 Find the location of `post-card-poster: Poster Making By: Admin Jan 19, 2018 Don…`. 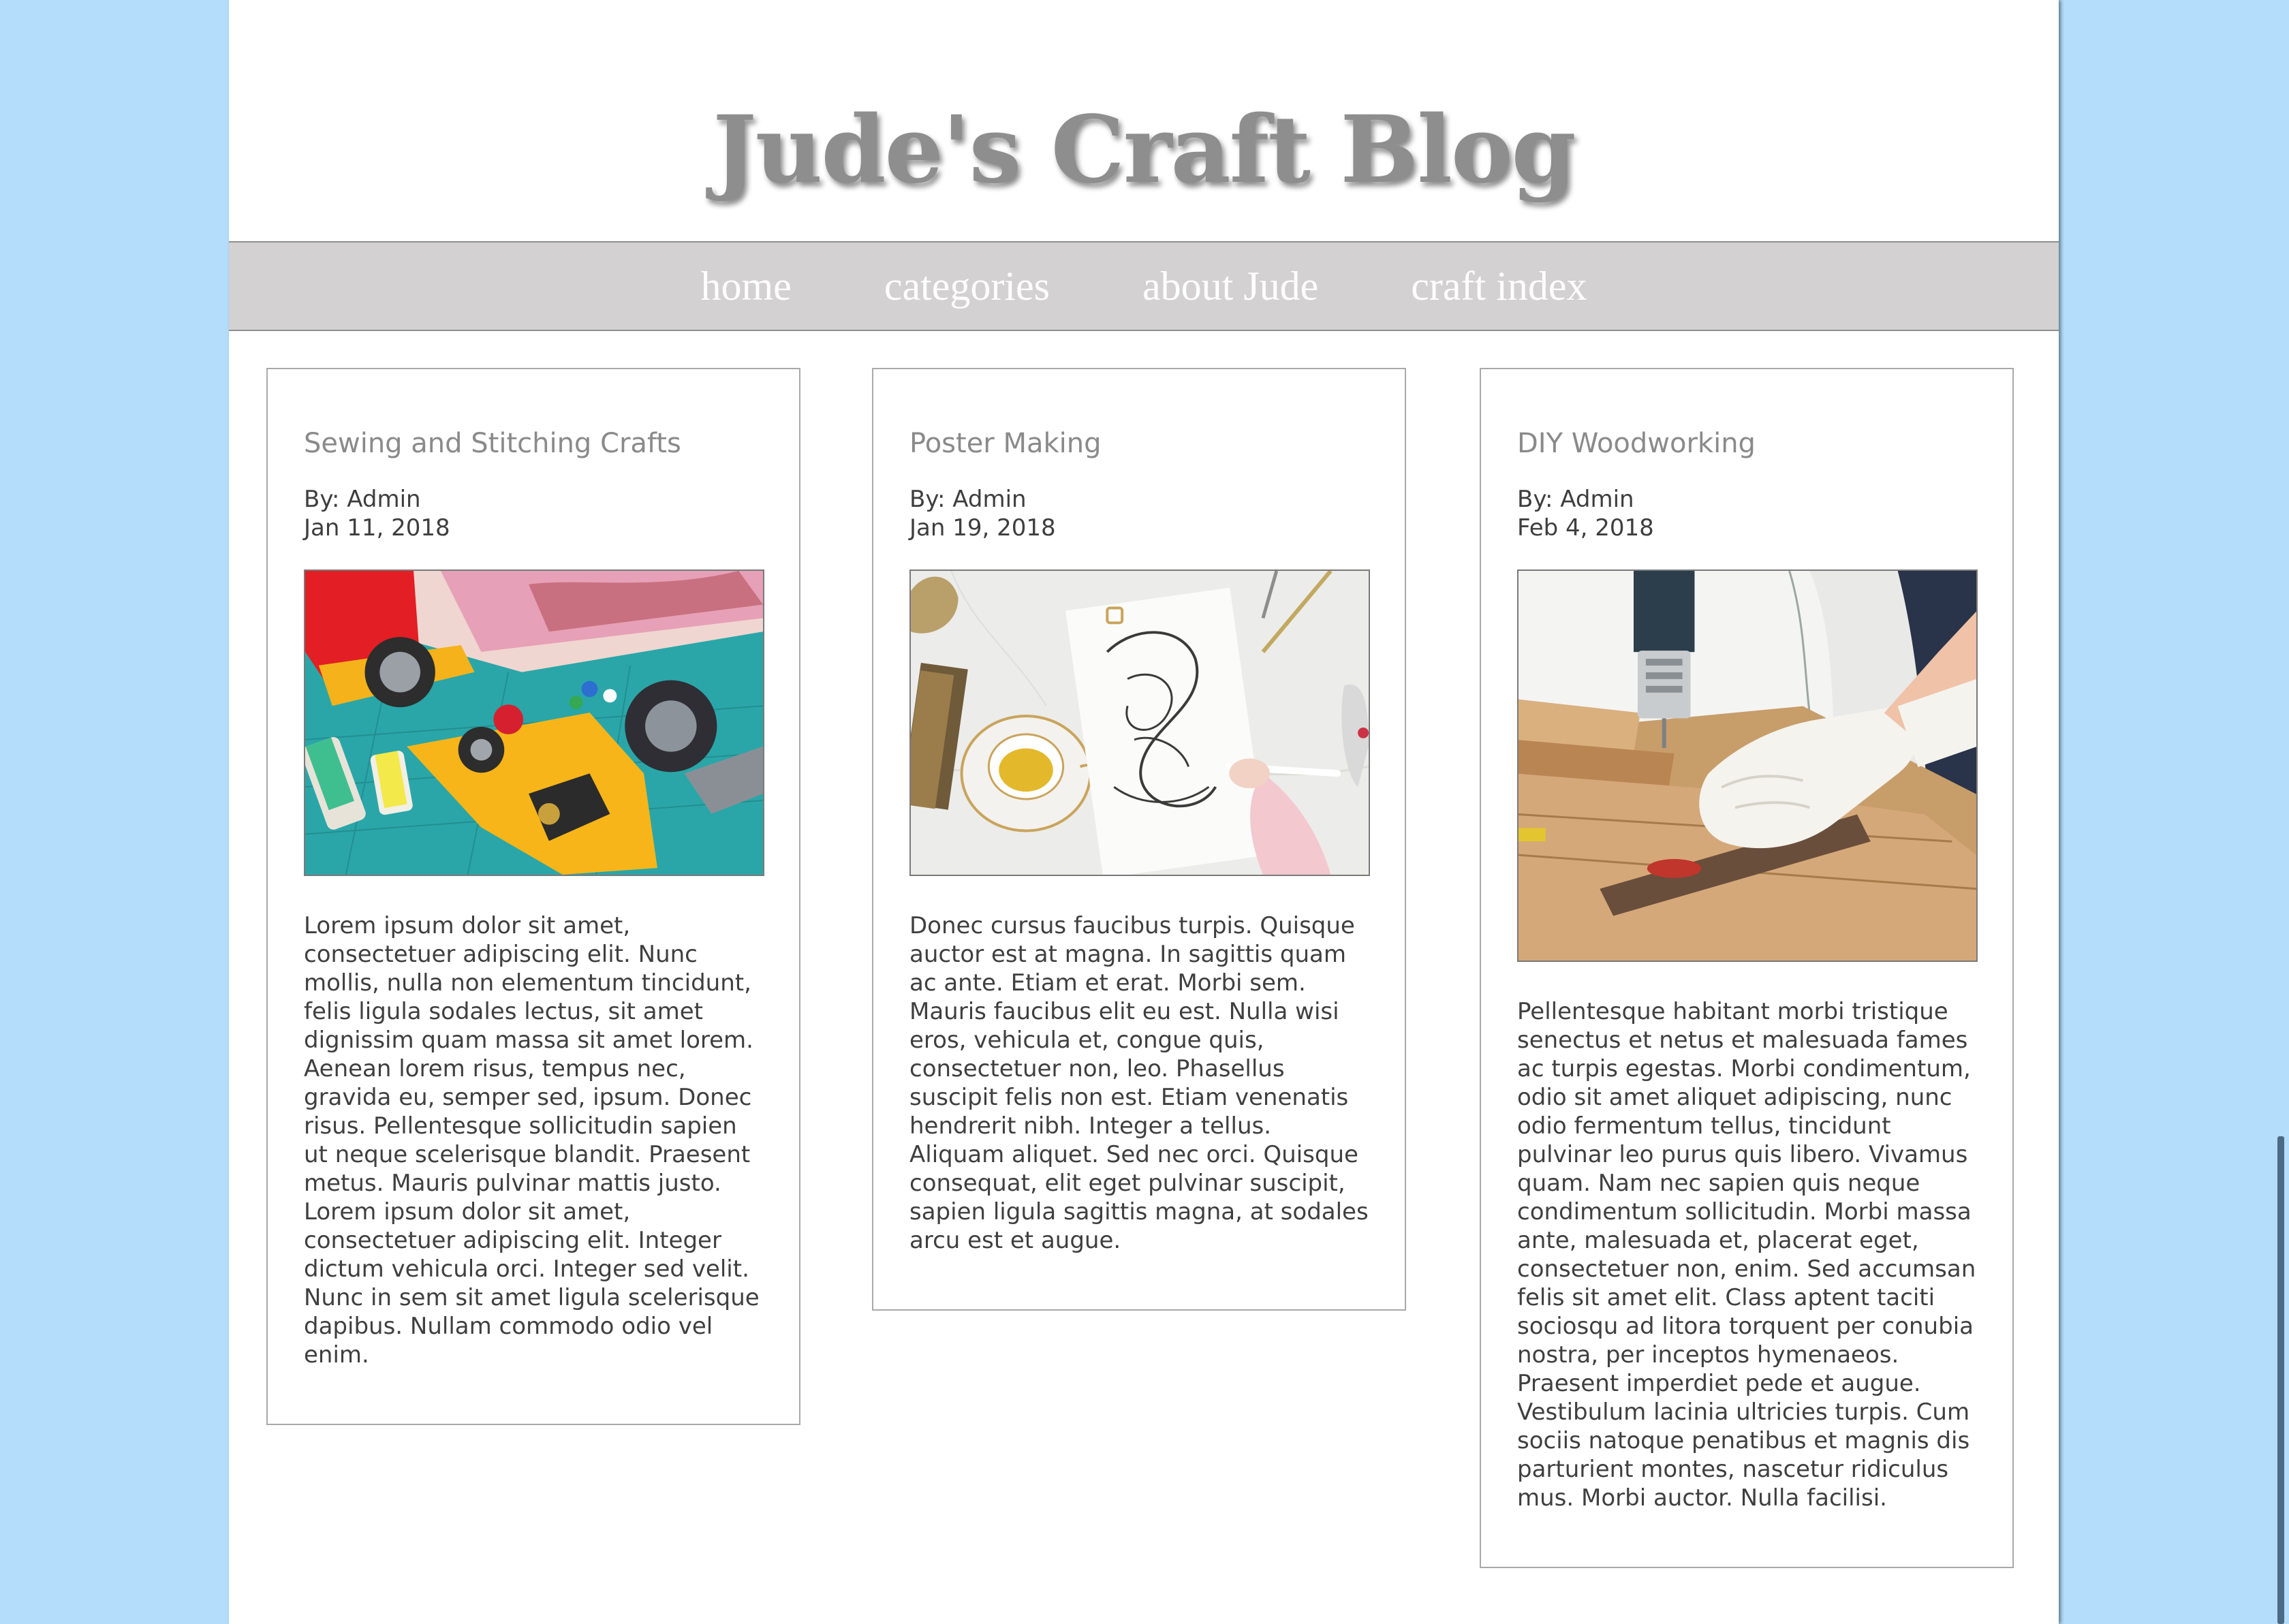

post-card-poster: Poster Making By: Admin Jan 19, 2018 Don… is located at coordinates (1139, 839).